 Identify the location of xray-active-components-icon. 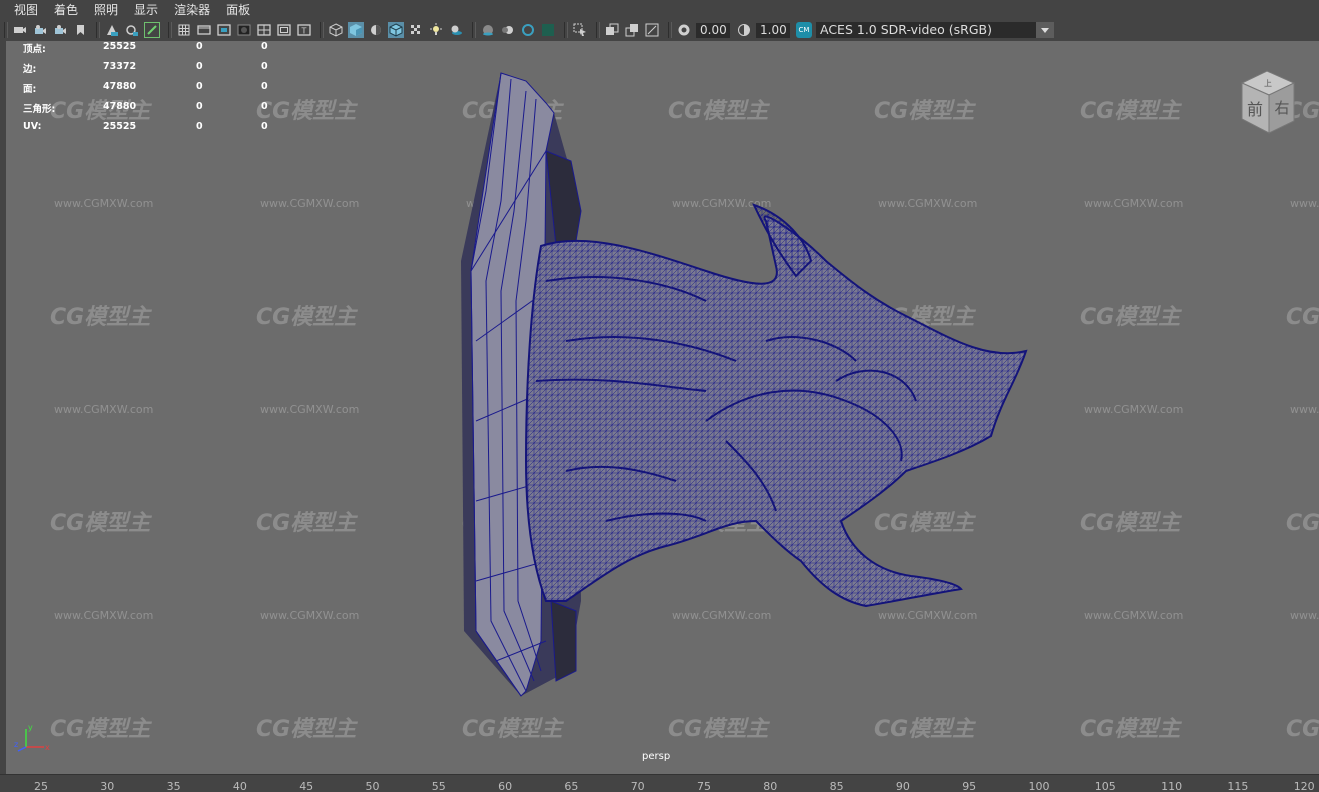
(652, 30).